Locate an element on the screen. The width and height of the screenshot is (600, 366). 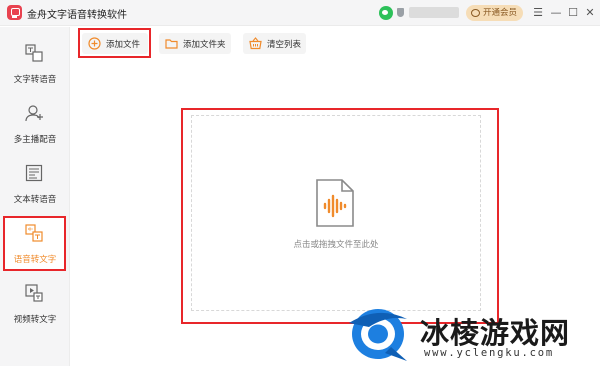
folder-icon is located at coordinates (171, 44).